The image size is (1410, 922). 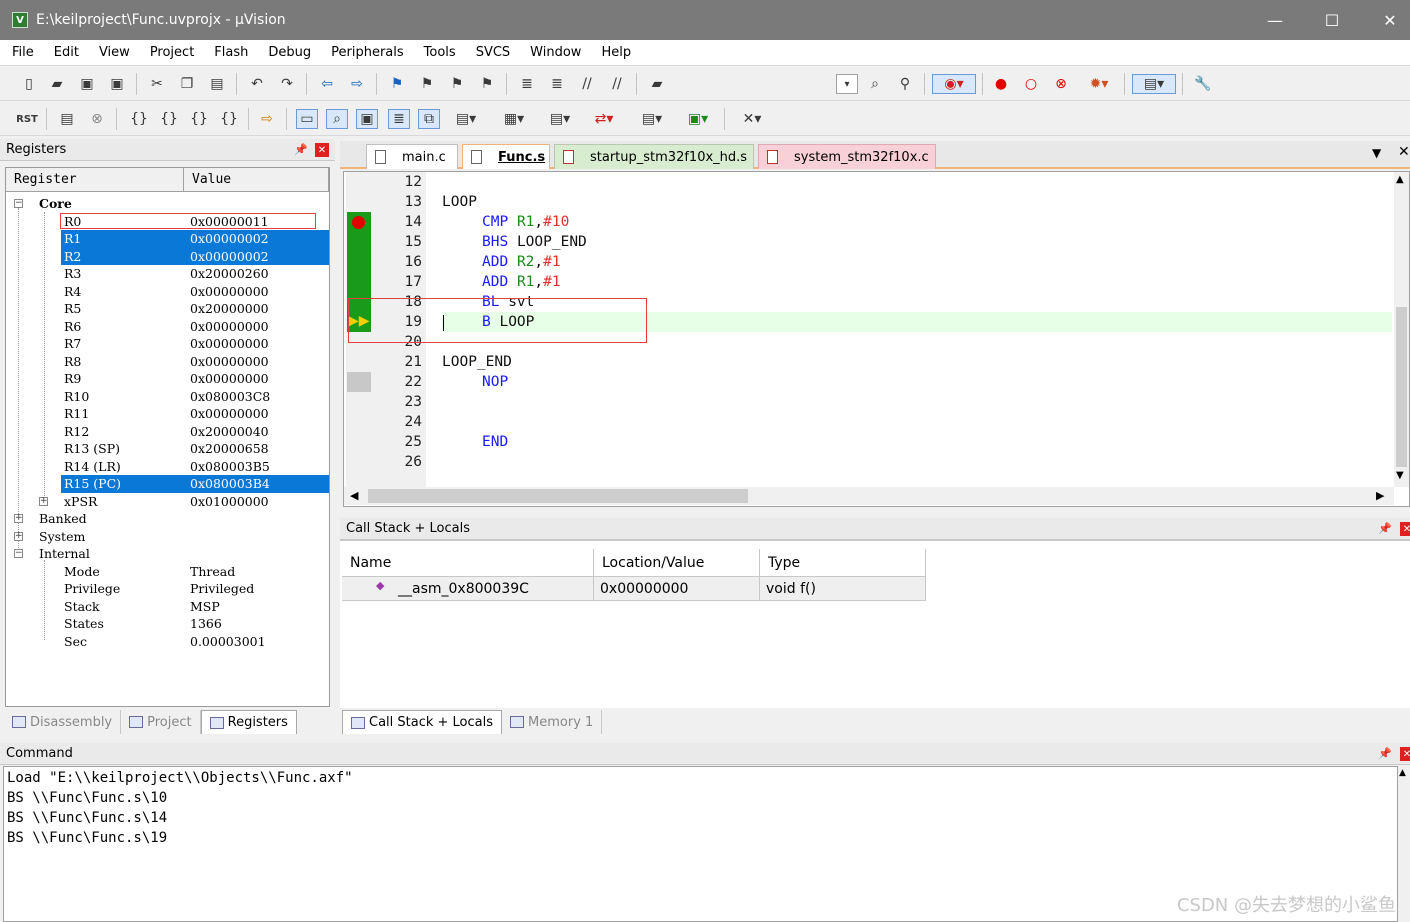 I want to click on tab-memory-1: Memory 1, so click(x=552, y=722).